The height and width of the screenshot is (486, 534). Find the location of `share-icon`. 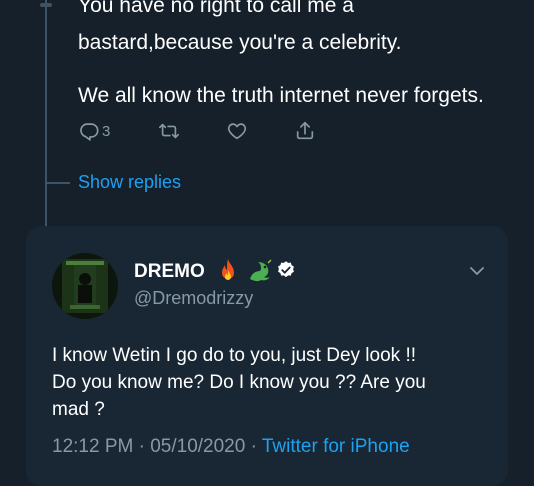

share-icon is located at coordinates (305, 130).